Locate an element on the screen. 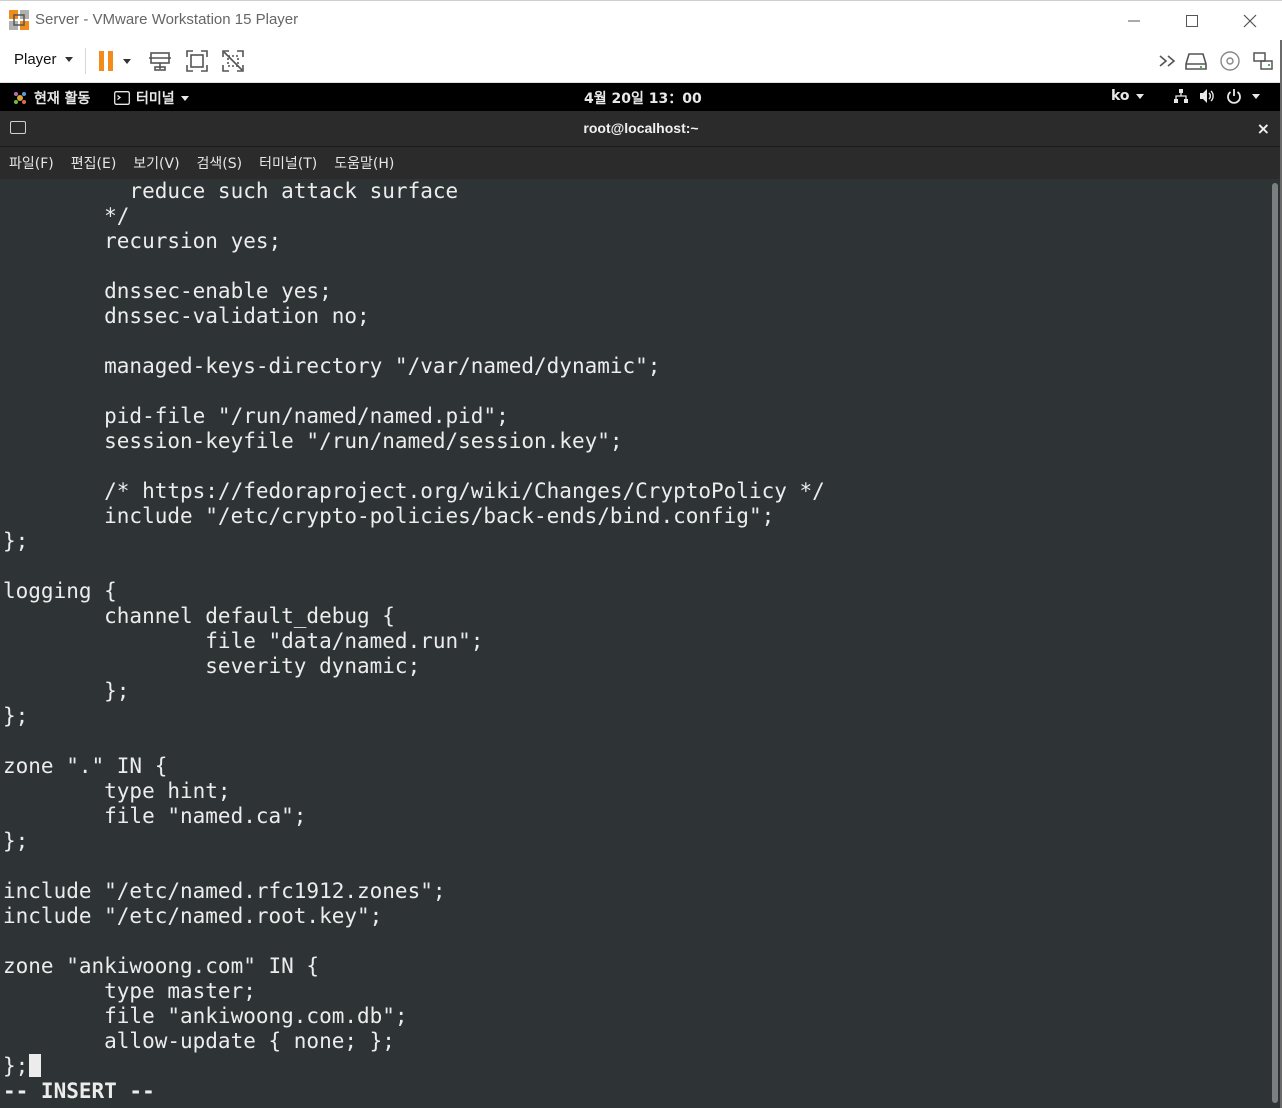 The width and height of the screenshot is (1282, 1108). vim-mode-status: -- INSERT -- is located at coordinates (79, 1091).